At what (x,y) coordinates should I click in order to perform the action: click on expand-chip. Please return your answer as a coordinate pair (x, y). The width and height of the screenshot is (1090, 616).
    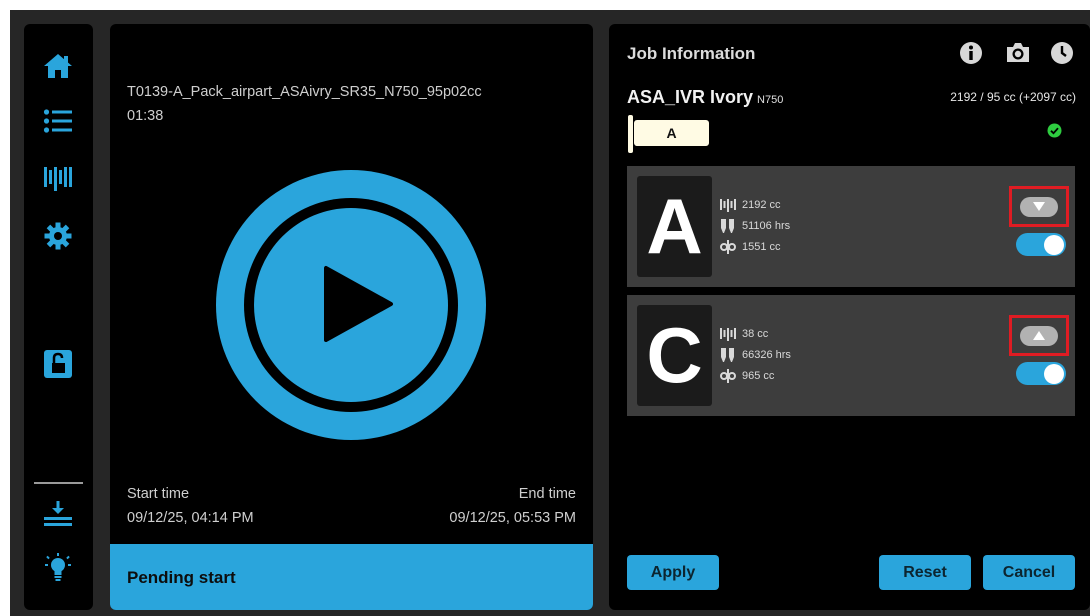
    Looking at the image, I should click on (1039, 335).